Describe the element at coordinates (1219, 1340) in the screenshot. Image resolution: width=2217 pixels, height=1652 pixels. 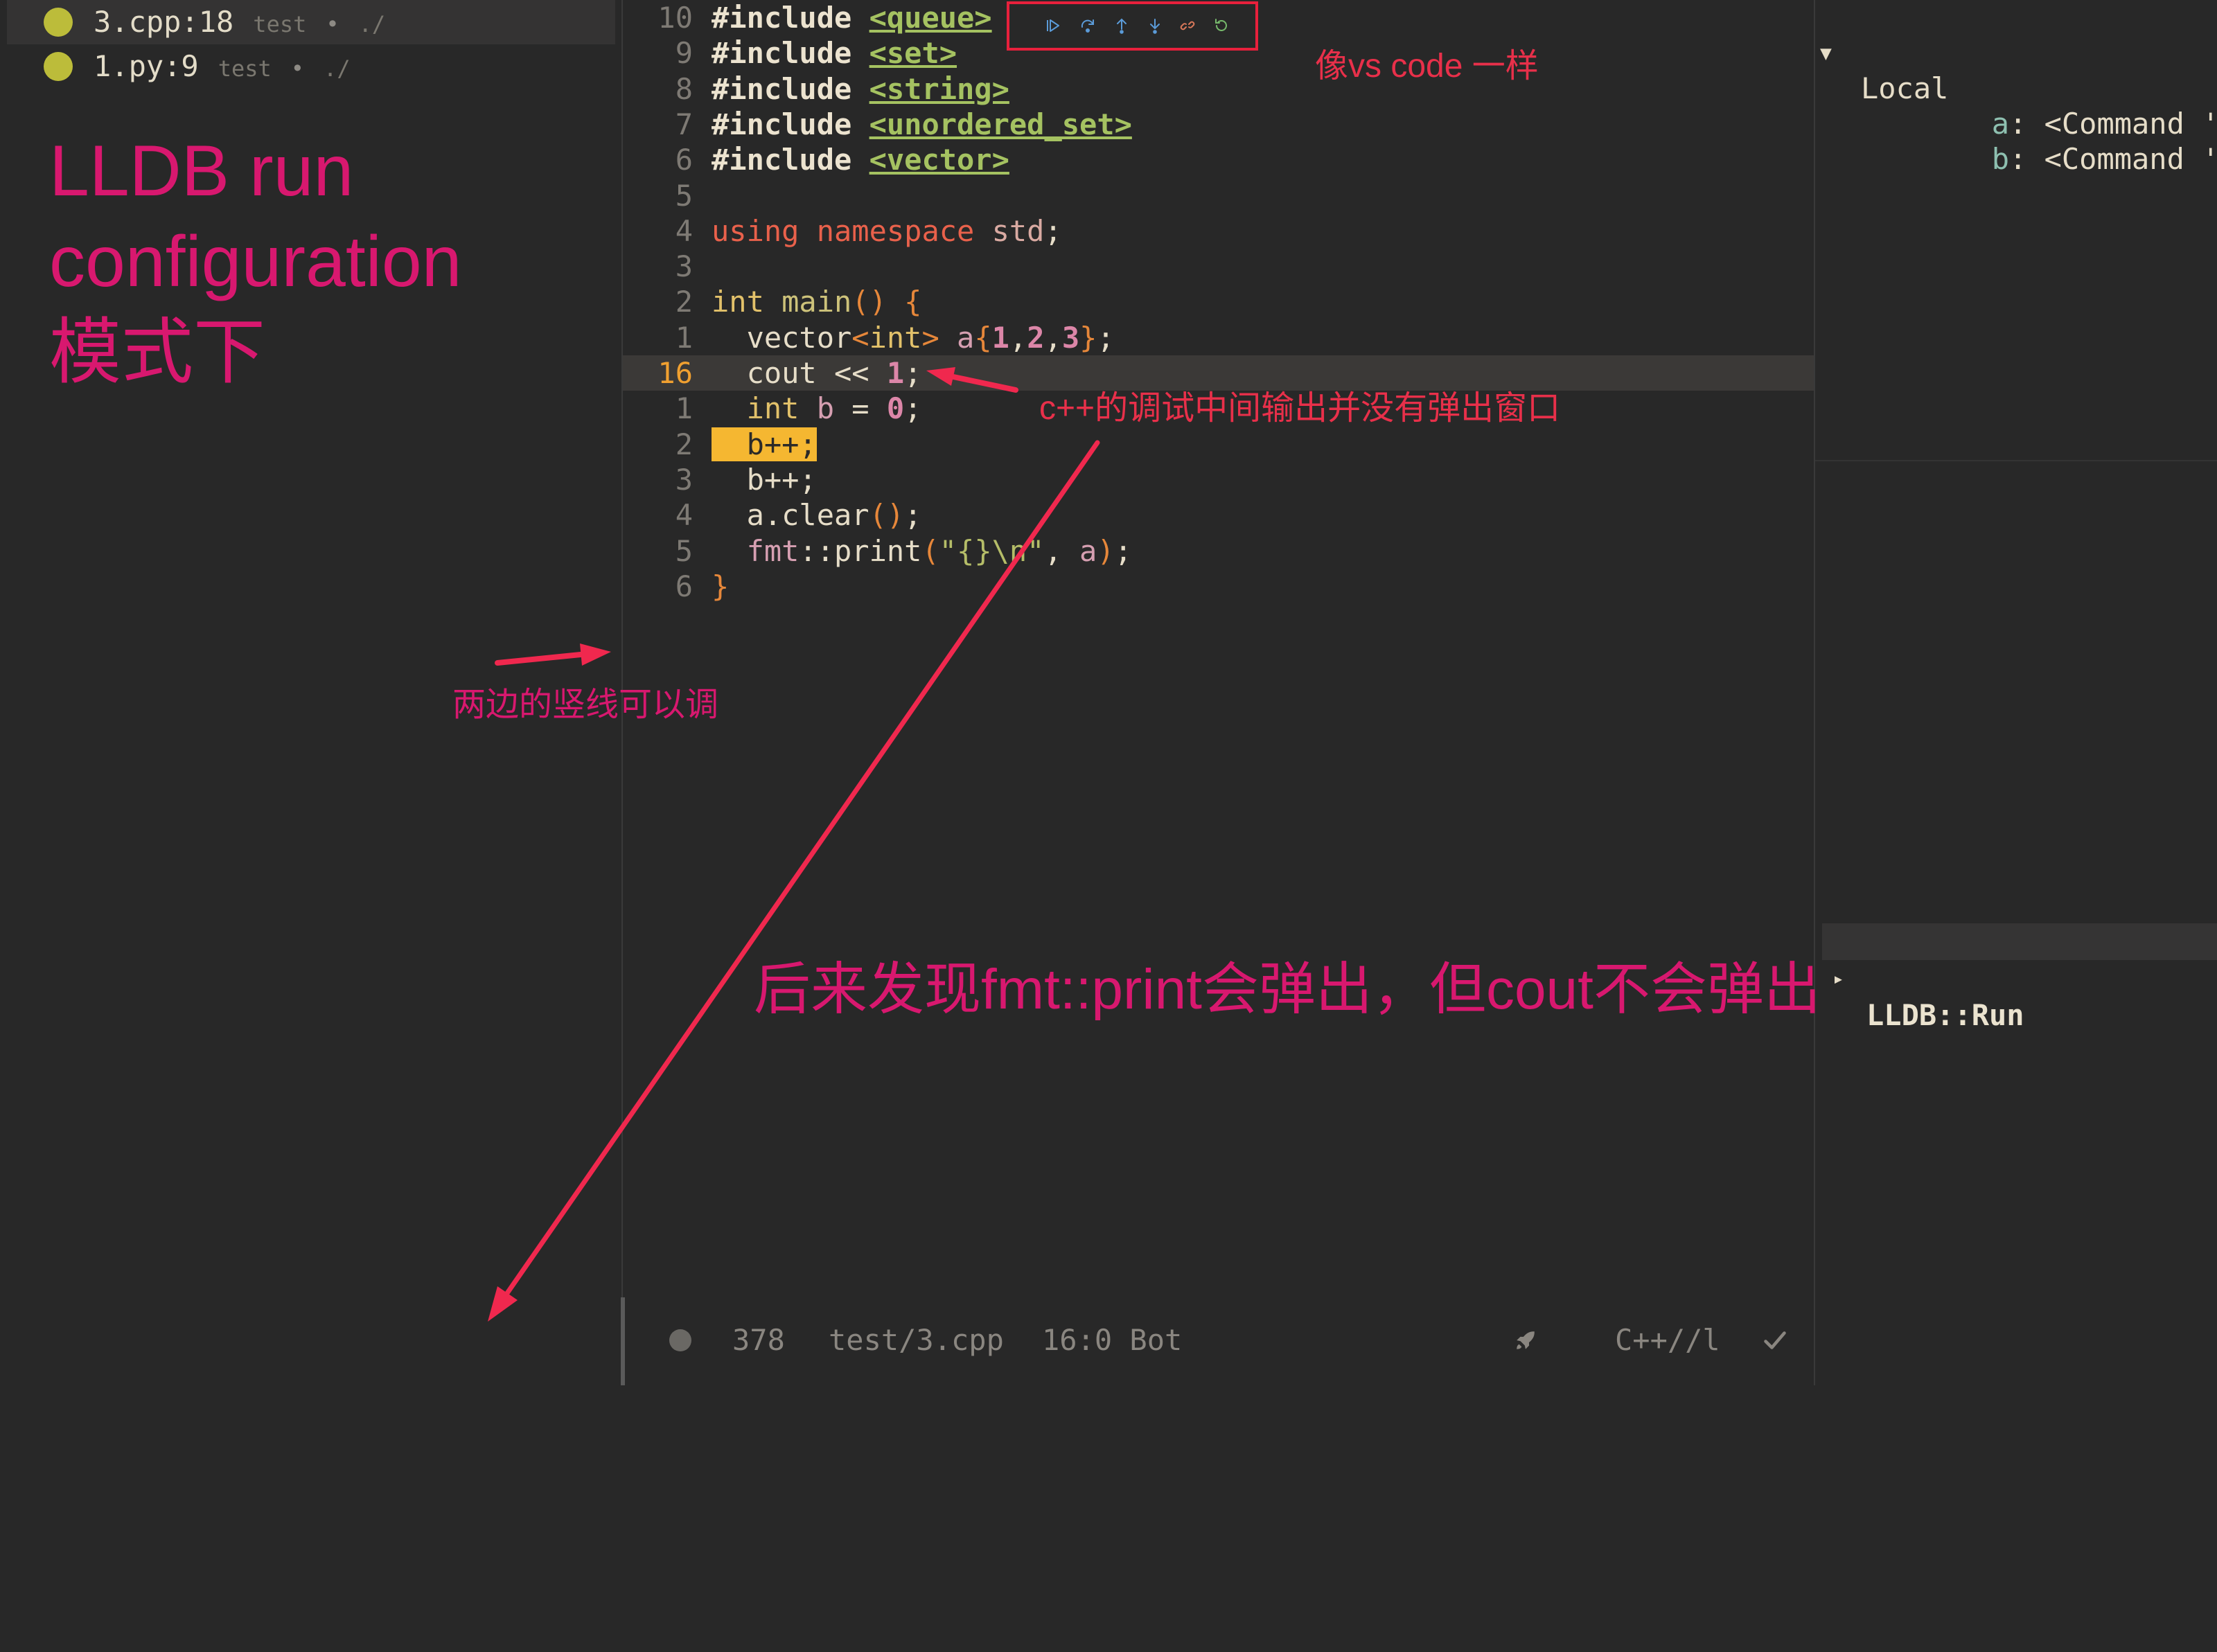
I see `status-bar: 378 test/3.cpp 16:0 Bot C++//l` at that location.